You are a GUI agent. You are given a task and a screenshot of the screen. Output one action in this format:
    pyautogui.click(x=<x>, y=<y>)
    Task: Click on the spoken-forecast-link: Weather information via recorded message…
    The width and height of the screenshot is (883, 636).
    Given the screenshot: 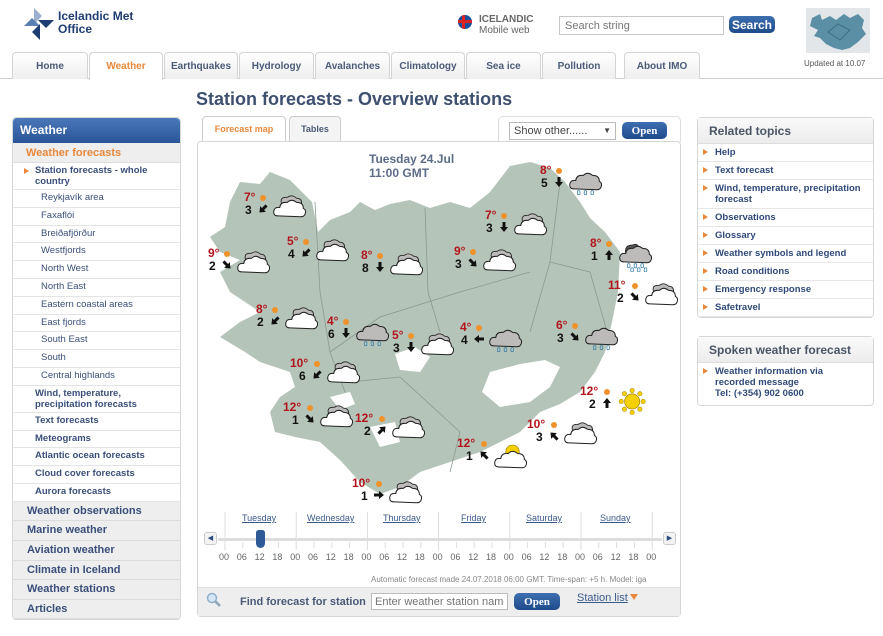 What is the action you would take?
    pyautogui.click(x=785, y=384)
    